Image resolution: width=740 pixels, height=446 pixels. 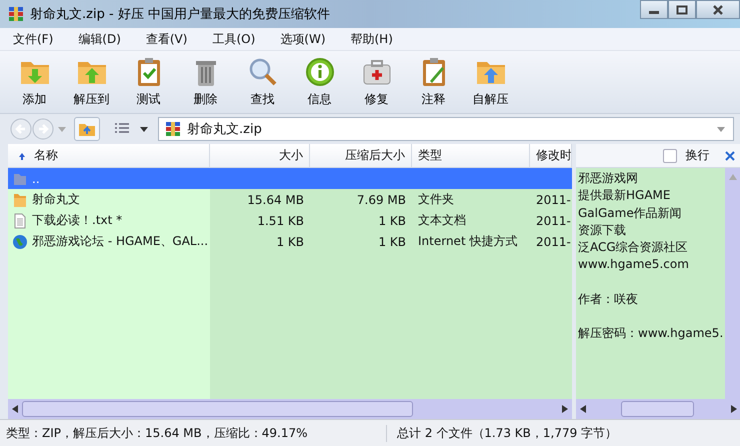 I want to click on up-folder-button, so click(x=87, y=129).